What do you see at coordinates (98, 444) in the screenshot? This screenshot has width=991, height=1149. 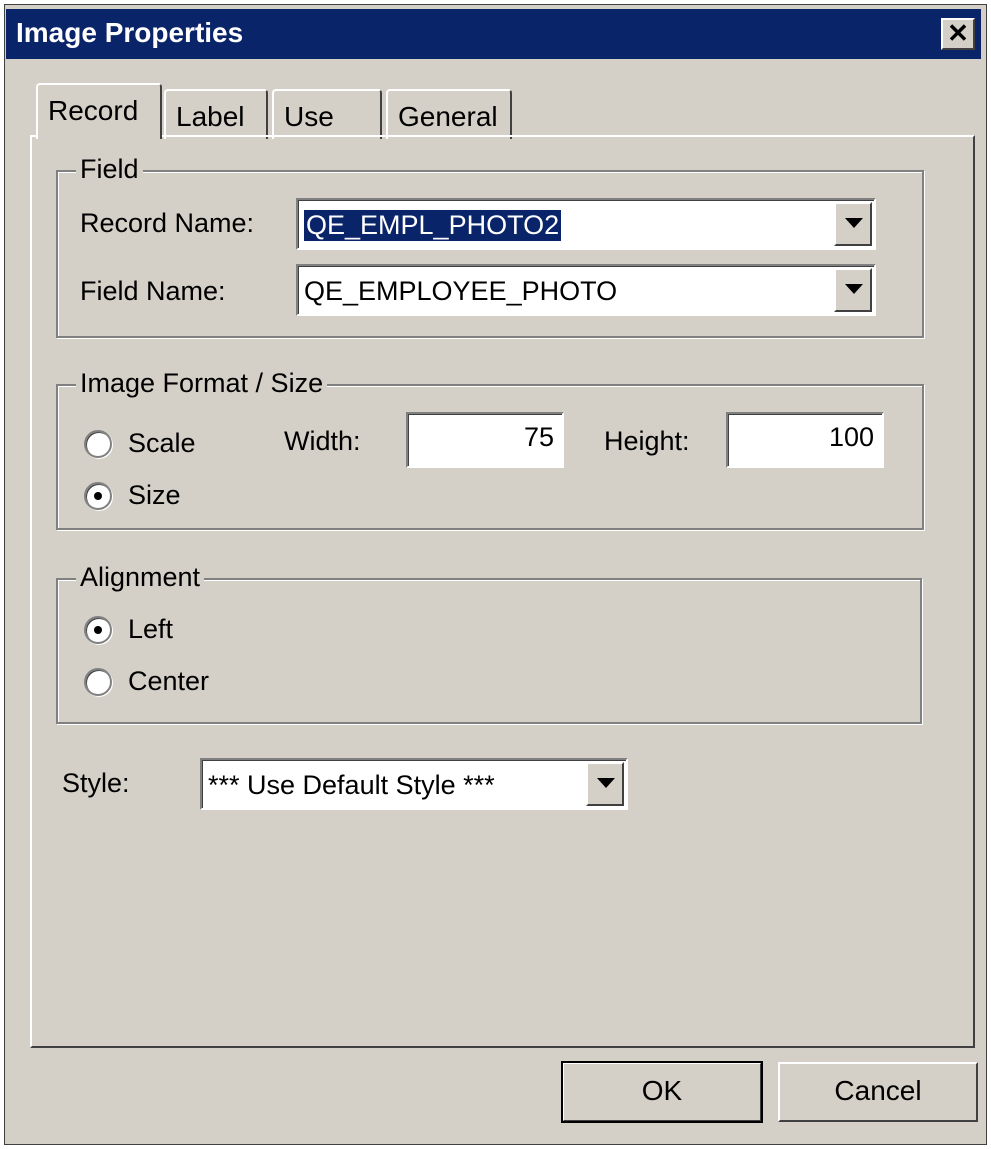 I see `scale-radio` at bounding box center [98, 444].